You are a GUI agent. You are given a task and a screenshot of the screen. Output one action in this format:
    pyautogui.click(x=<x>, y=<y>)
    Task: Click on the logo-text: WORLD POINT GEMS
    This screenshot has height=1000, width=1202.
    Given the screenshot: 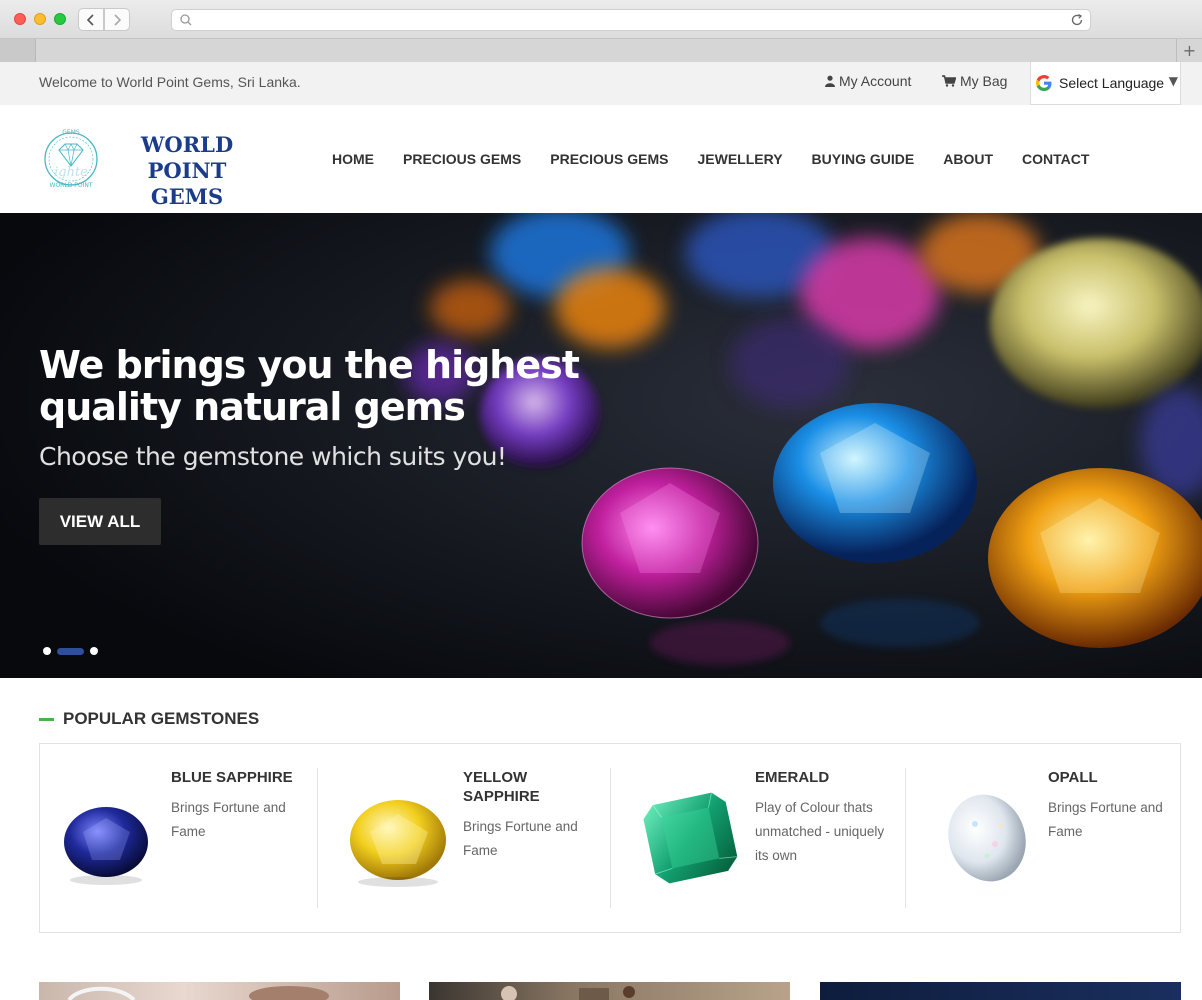 What is the action you would take?
    pyautogui.click(x=187, y=171)
    